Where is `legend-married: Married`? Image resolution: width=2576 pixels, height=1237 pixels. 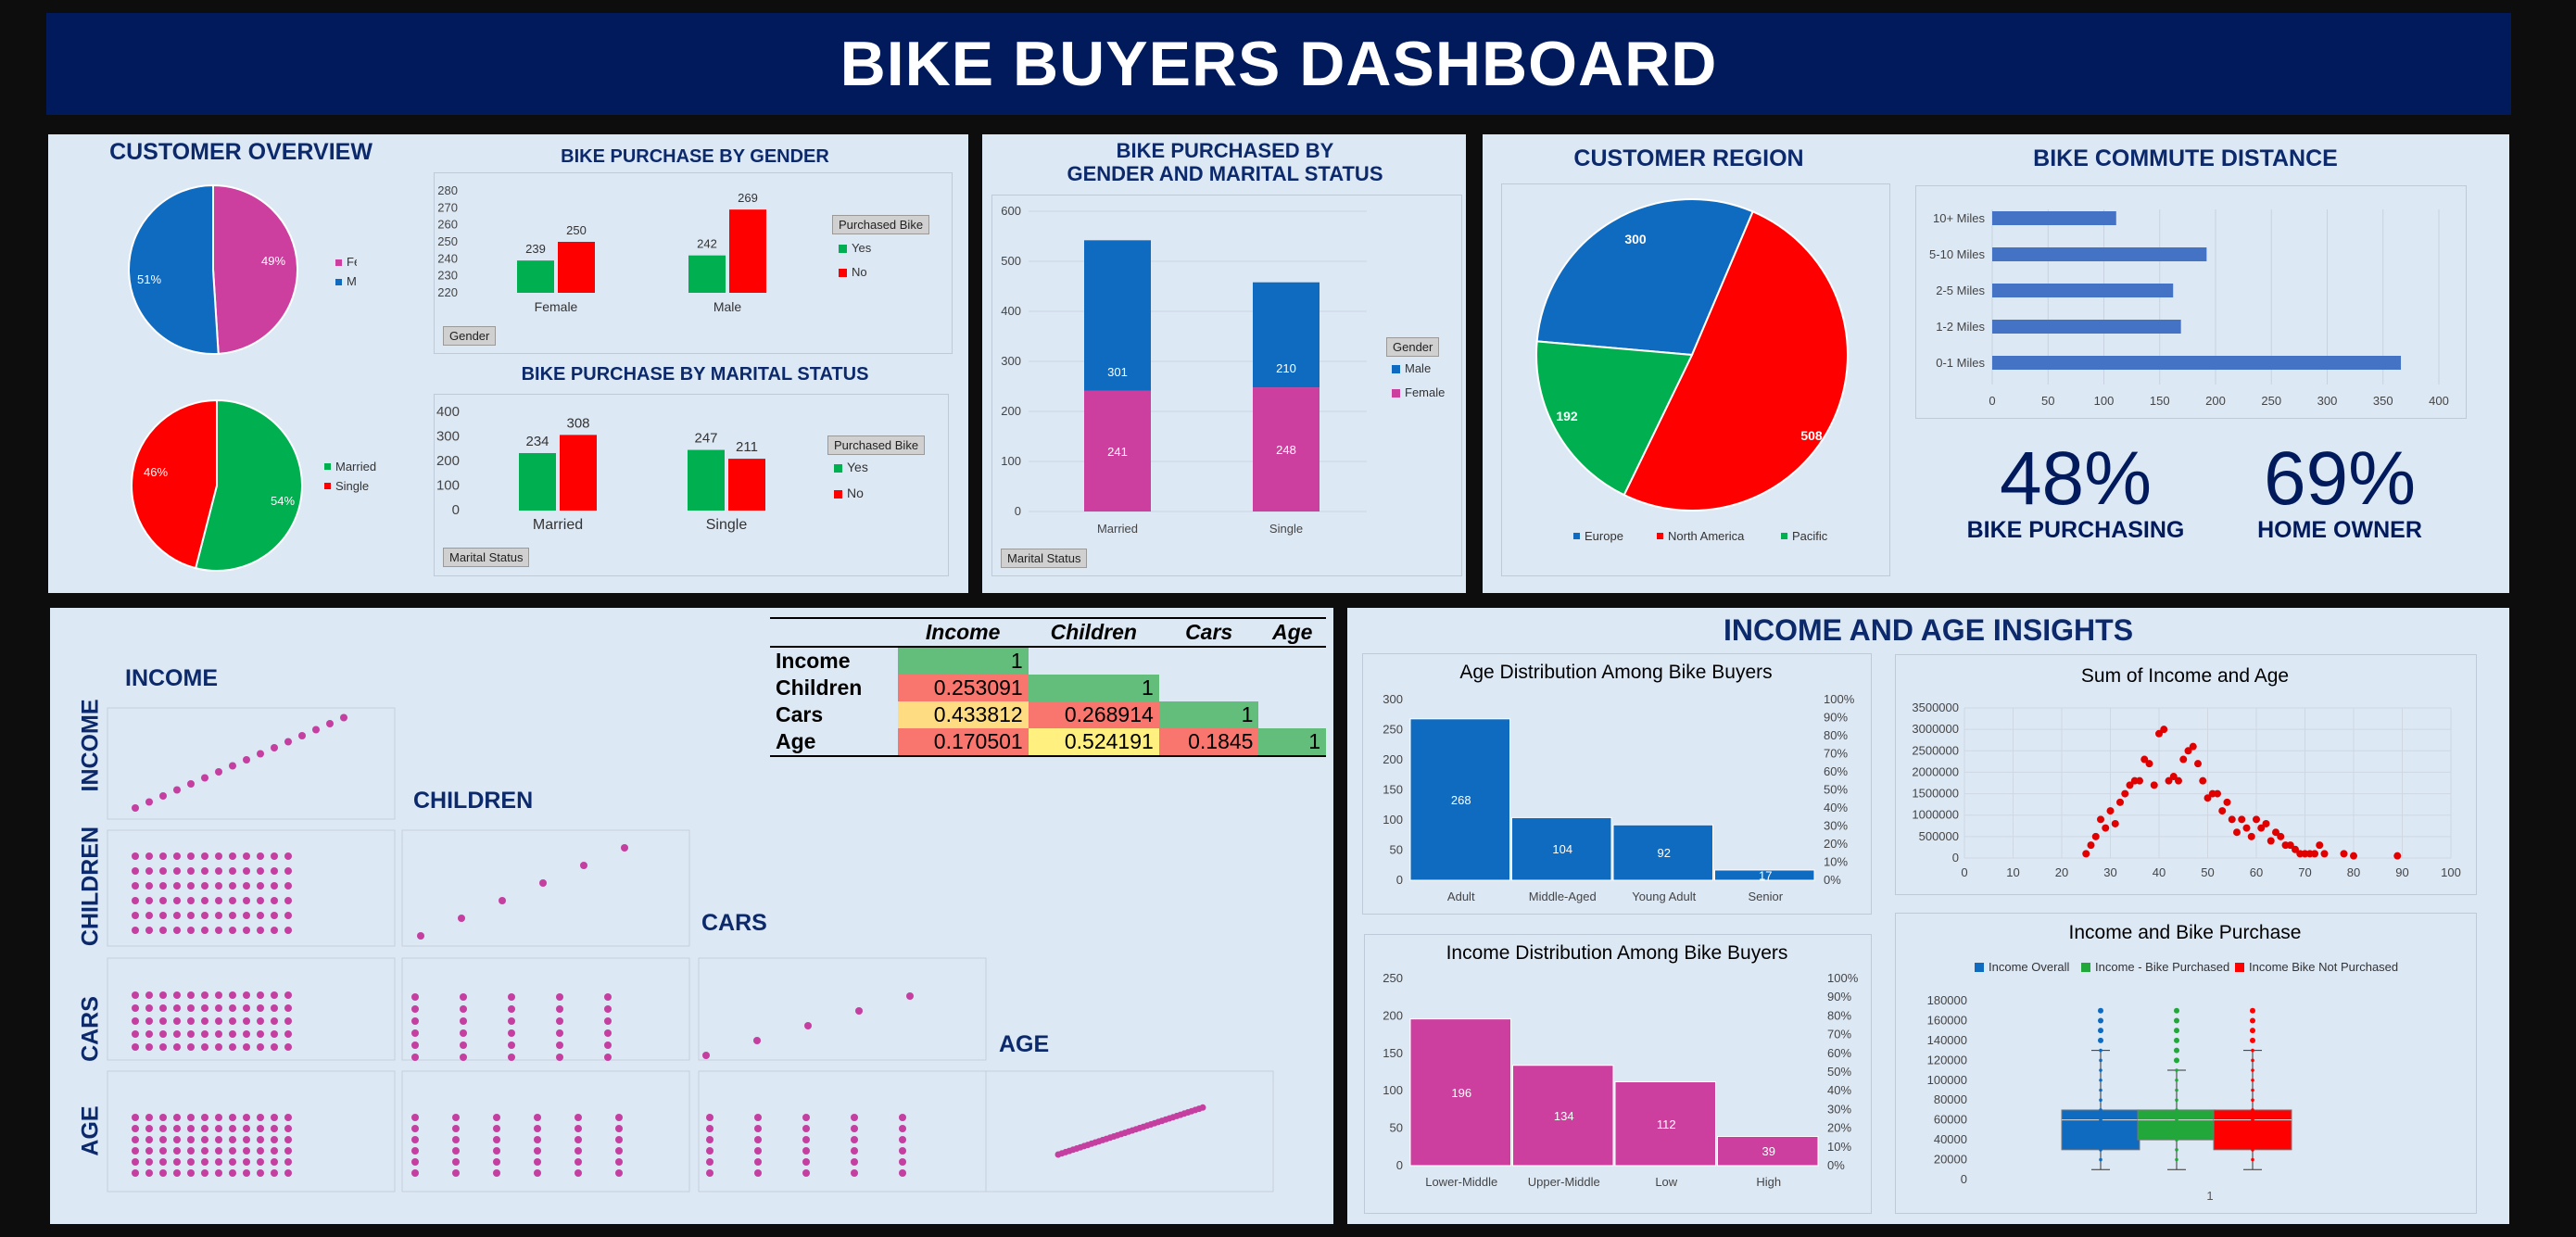 legend-married: Married is located at coordinates (356, 466).